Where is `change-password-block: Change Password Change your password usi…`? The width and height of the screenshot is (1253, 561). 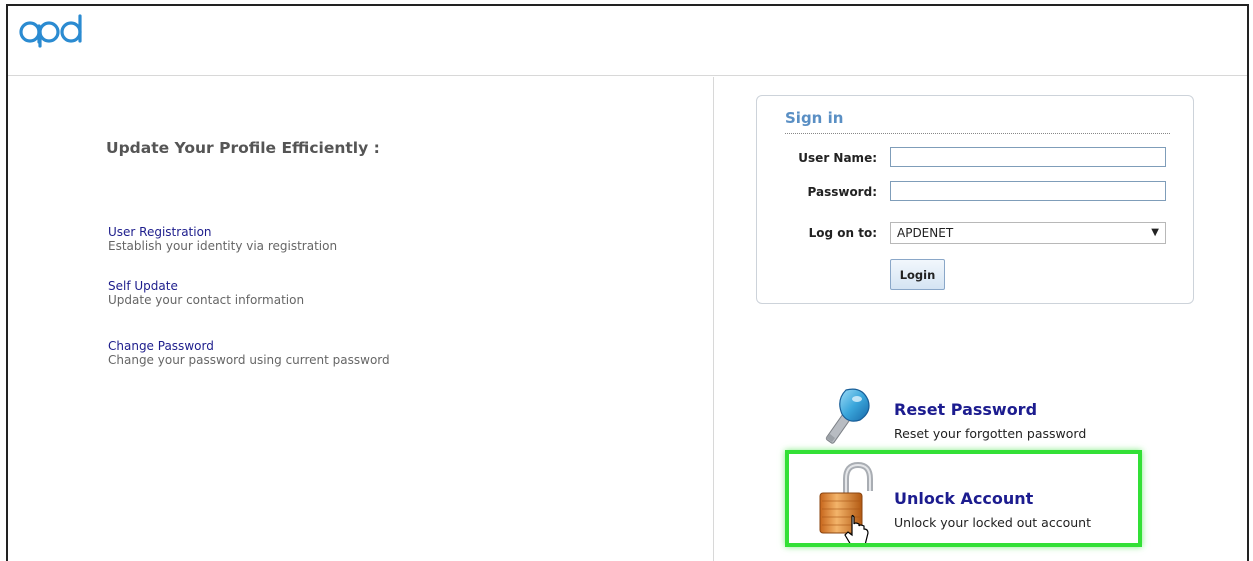
change-password-block: Change Password Change your password usi… is located at coordinates (249, 353).